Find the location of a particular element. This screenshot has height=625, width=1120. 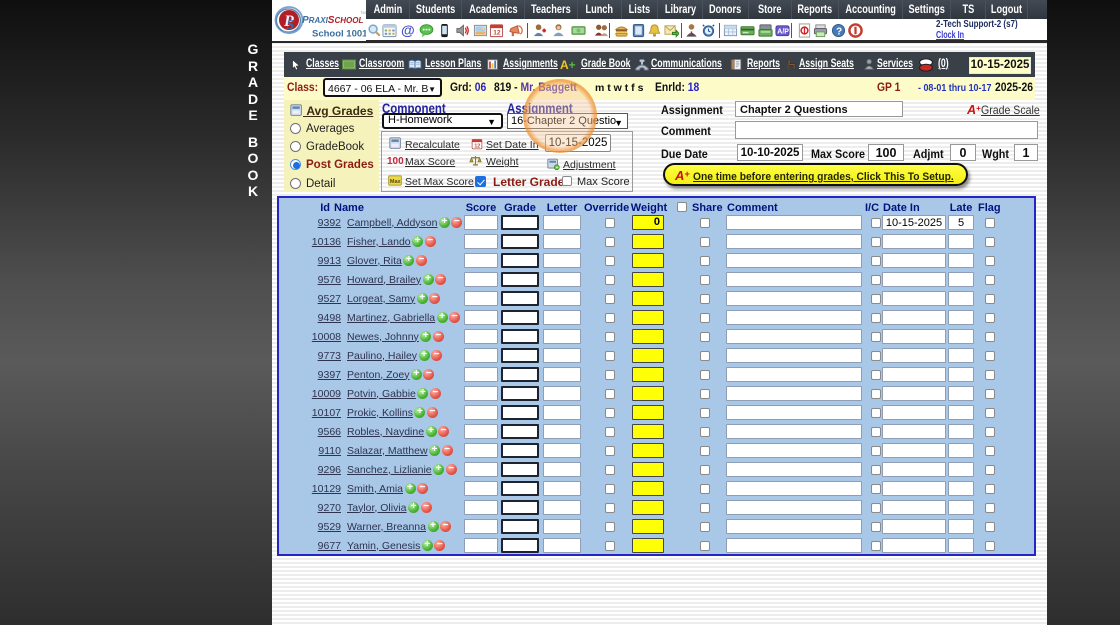

svg-text: S is located at coordinates (291, 25).